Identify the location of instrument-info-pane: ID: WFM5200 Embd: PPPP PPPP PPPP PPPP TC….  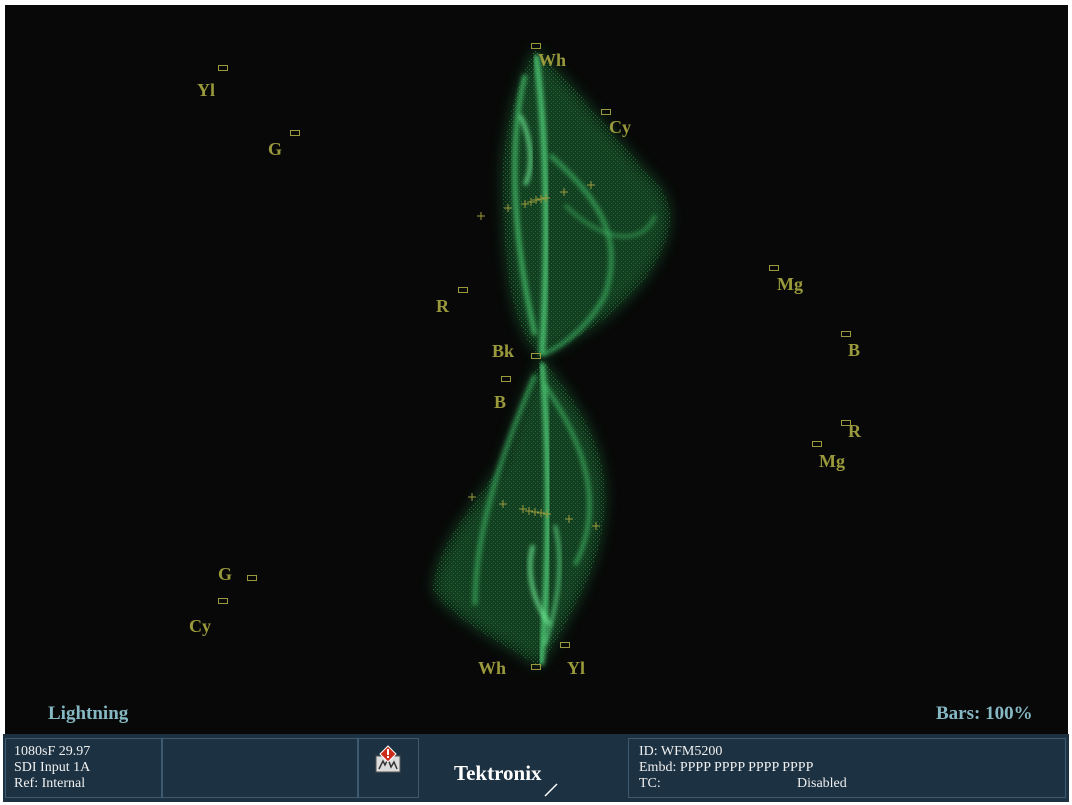
(847, 768).